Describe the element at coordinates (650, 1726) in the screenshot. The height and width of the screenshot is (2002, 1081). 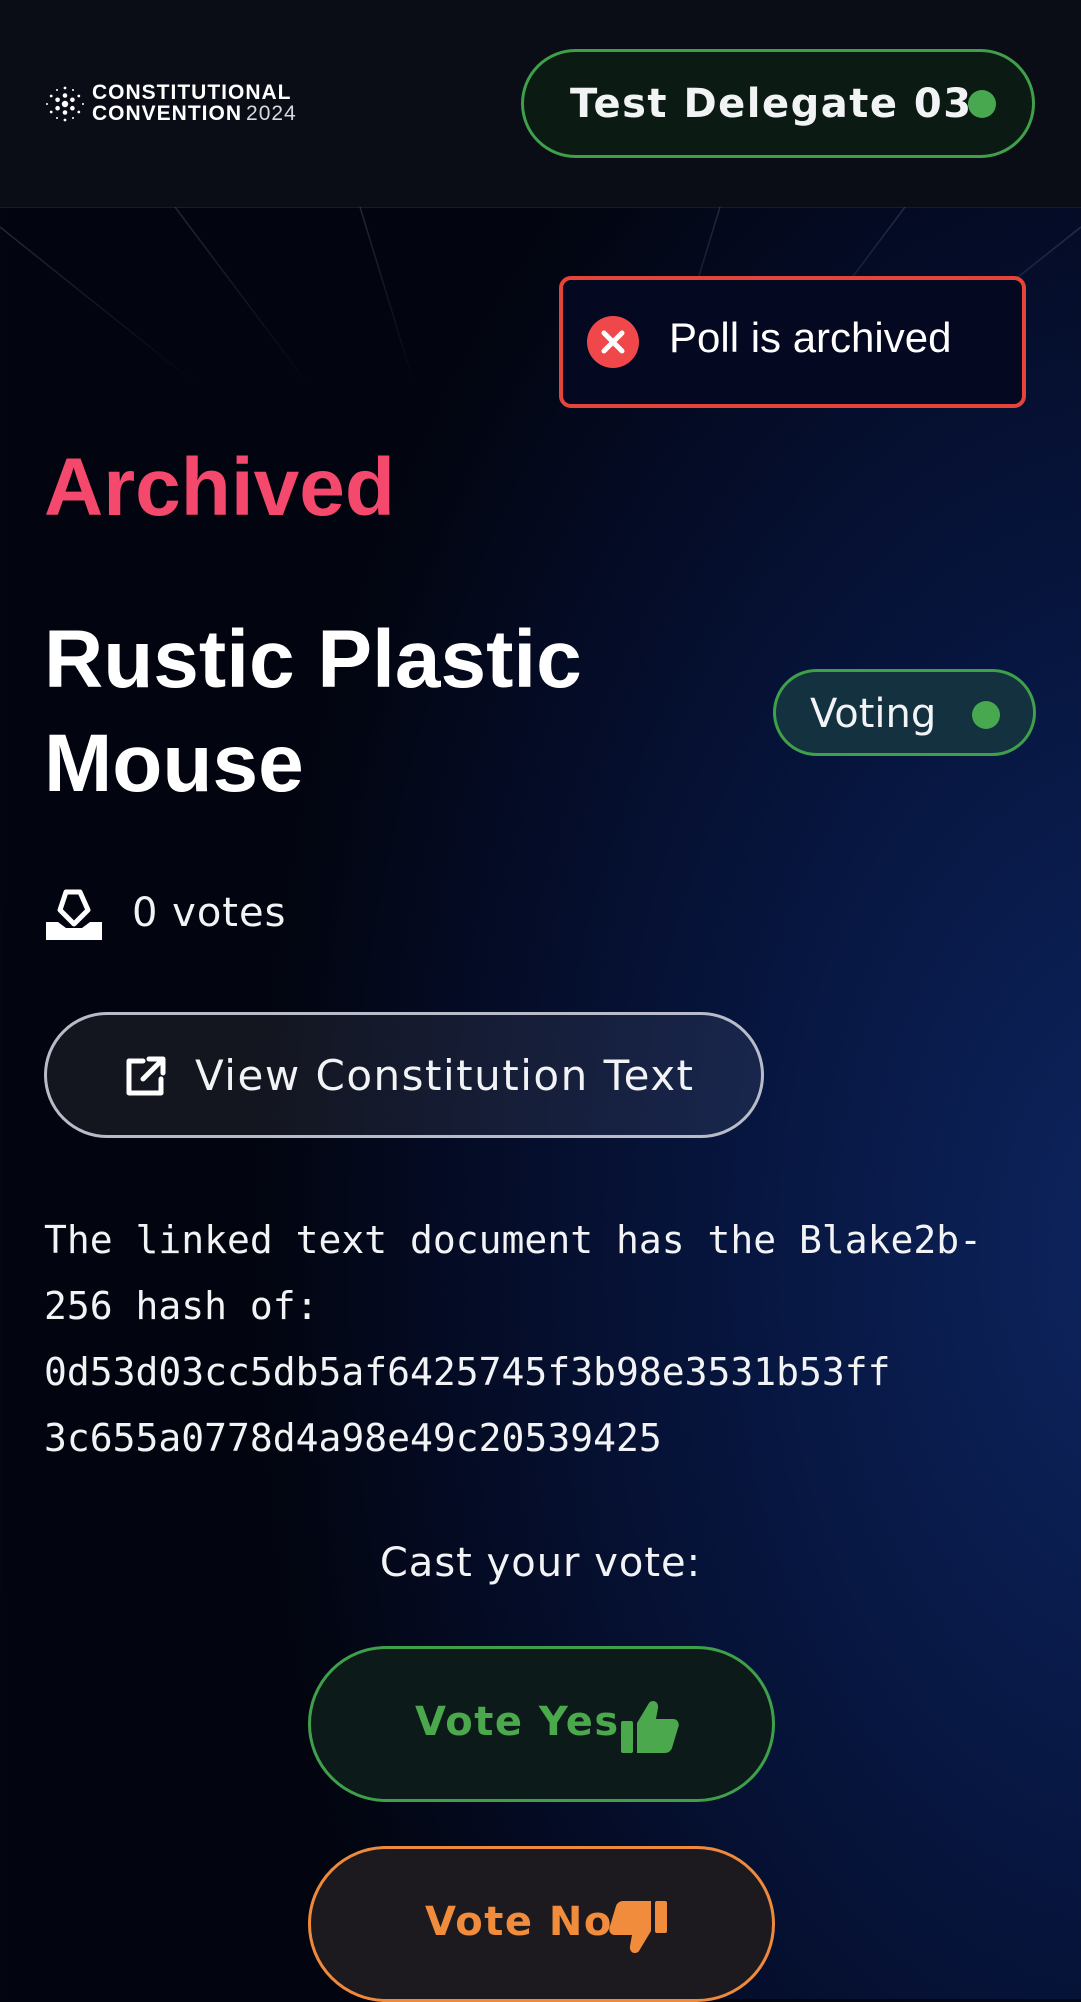
I see `thumbs-up-icon` at that location.